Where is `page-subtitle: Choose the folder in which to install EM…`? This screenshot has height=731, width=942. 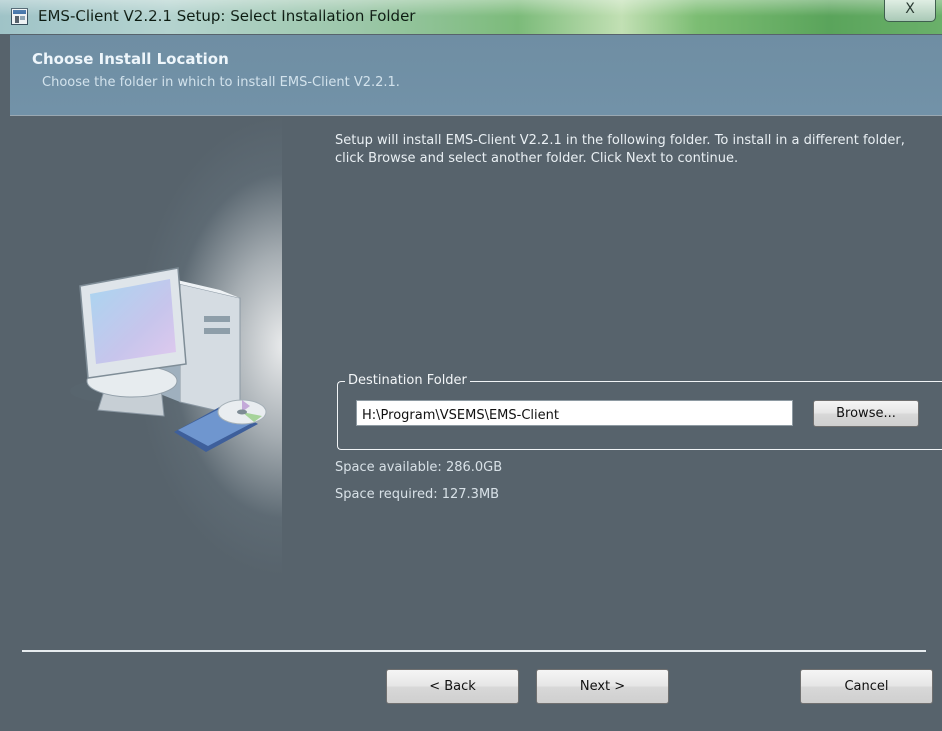
page-subtitle: Choose the folder in which to install EM… is located at coordinates (221, 82).